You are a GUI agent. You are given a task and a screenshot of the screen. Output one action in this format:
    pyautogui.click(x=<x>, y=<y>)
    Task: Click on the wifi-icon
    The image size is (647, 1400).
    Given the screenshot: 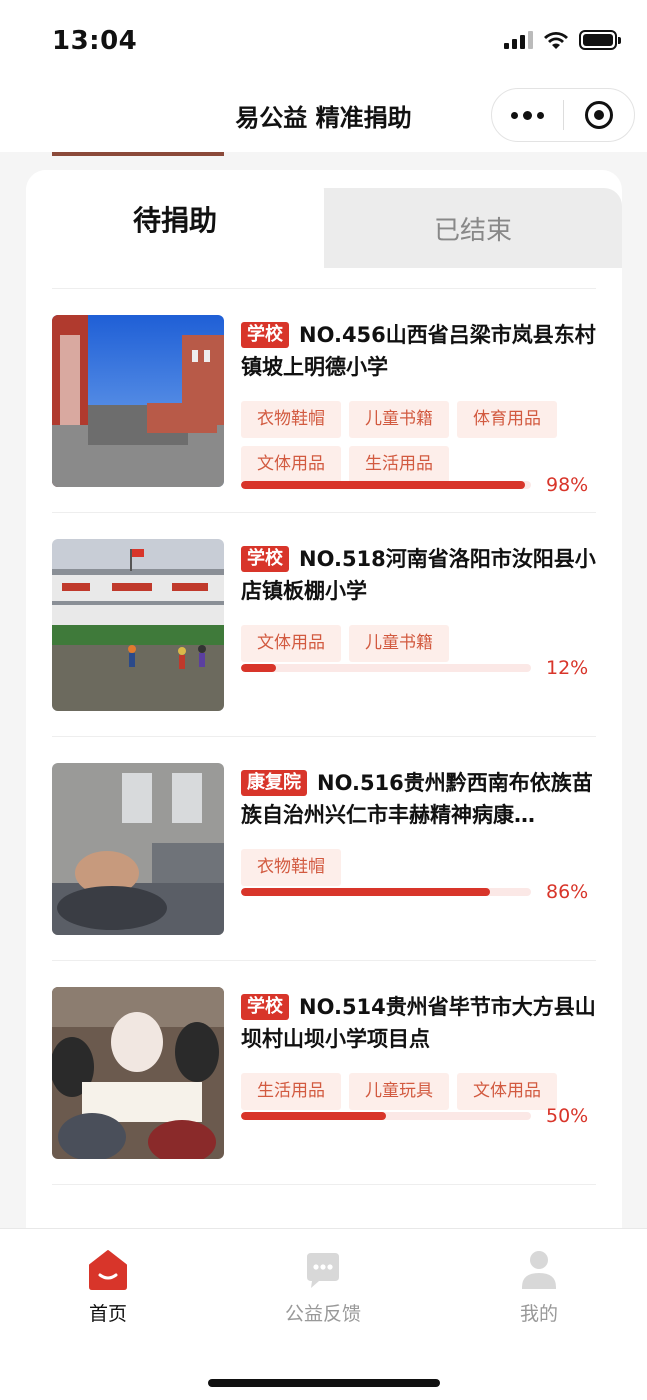 What is the action you would take?
    pyautogui.click(x=556, y=40)
    